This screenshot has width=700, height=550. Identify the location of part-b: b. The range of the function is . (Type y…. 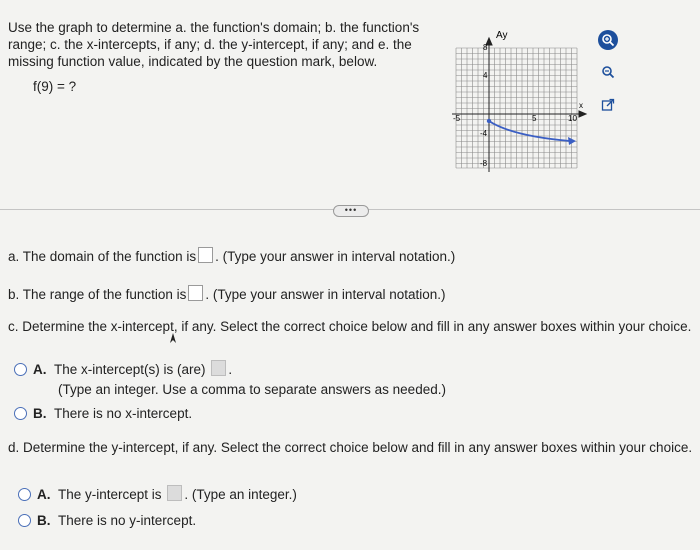
(227, 293).